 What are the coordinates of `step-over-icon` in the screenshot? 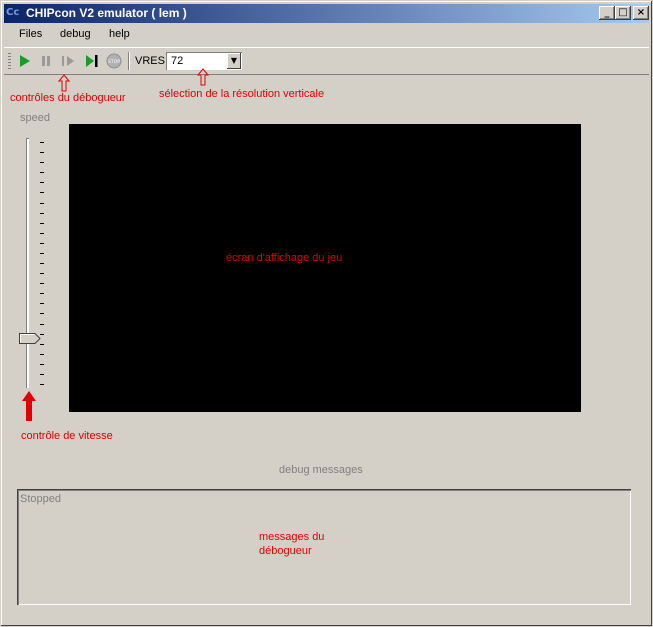 It's located at (92, 61).